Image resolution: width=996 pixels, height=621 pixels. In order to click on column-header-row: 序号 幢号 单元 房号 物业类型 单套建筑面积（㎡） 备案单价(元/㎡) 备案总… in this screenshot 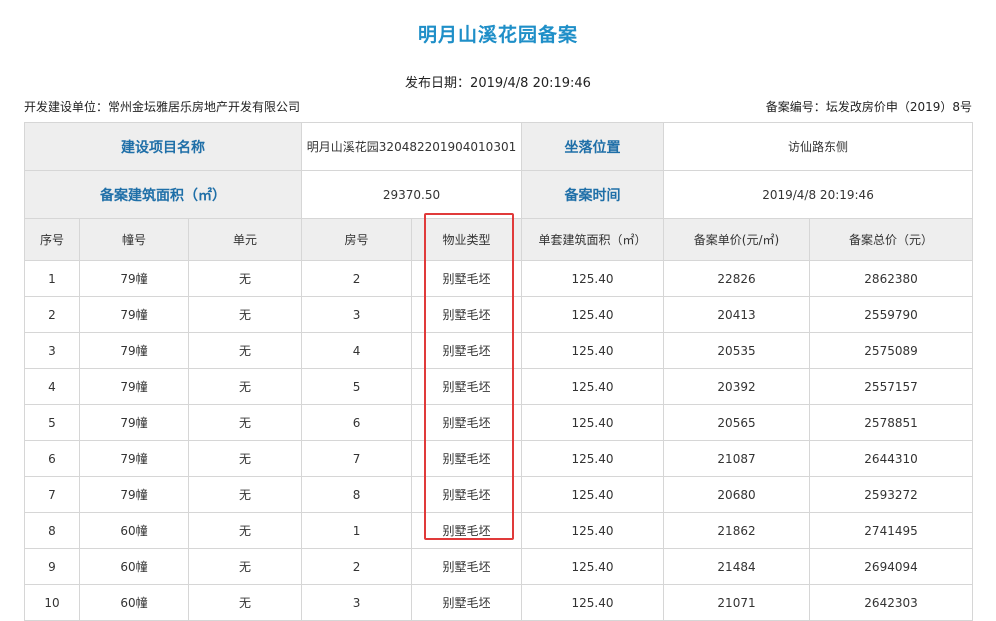, I will do `click(499, 239)`.